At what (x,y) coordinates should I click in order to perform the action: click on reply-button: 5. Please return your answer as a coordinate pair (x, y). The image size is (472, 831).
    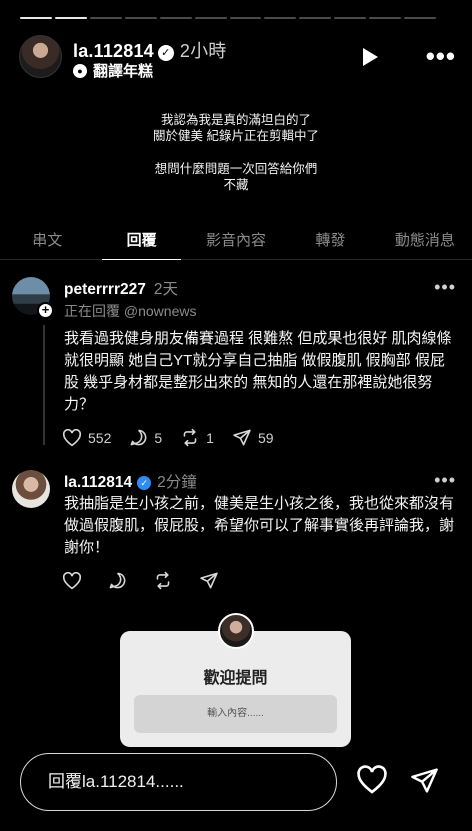
    Looking at the image, I should click on (145, 437).